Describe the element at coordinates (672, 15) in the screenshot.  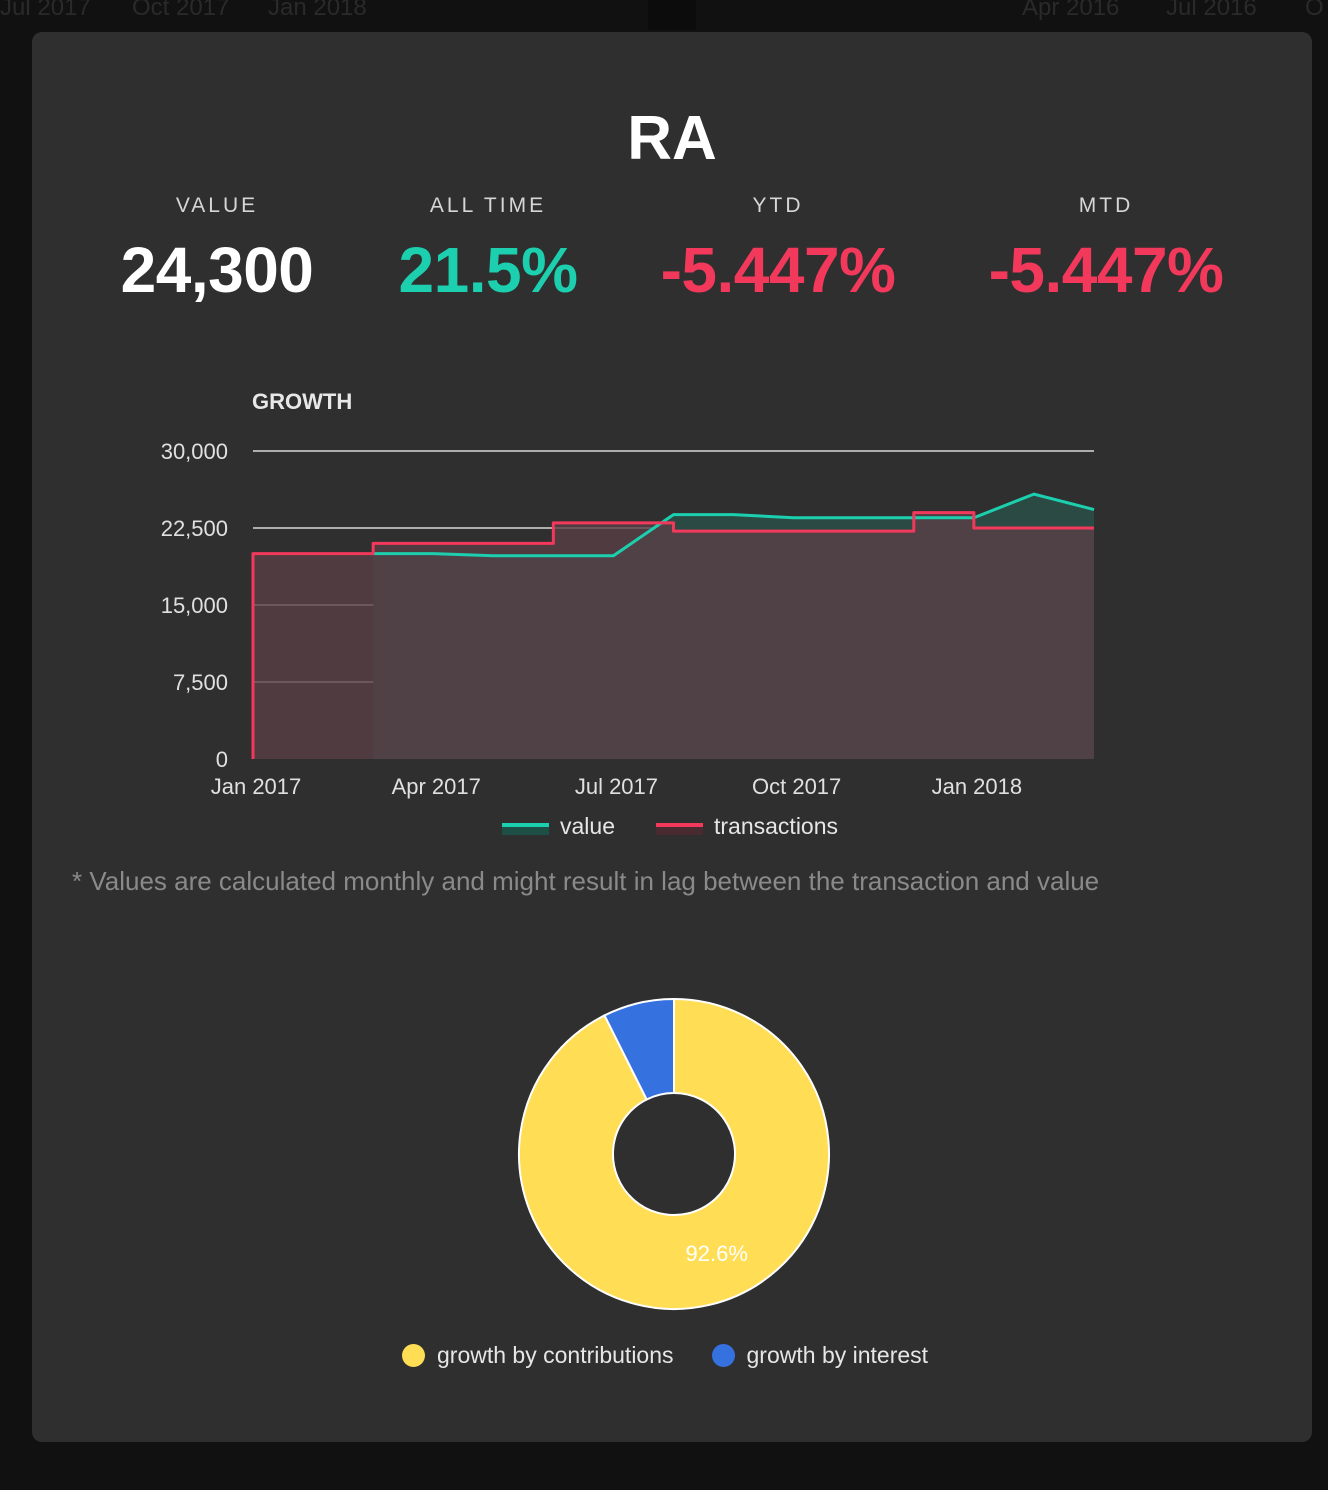
I see `background-stripe` at that location.